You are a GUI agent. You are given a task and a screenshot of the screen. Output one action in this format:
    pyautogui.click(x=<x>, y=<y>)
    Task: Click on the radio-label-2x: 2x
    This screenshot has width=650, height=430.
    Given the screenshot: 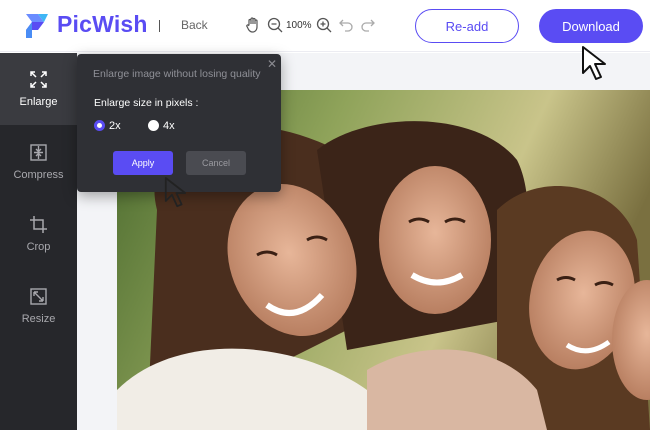 What is the action you would take?
    pyautogui.click(x=115, y=126)
    